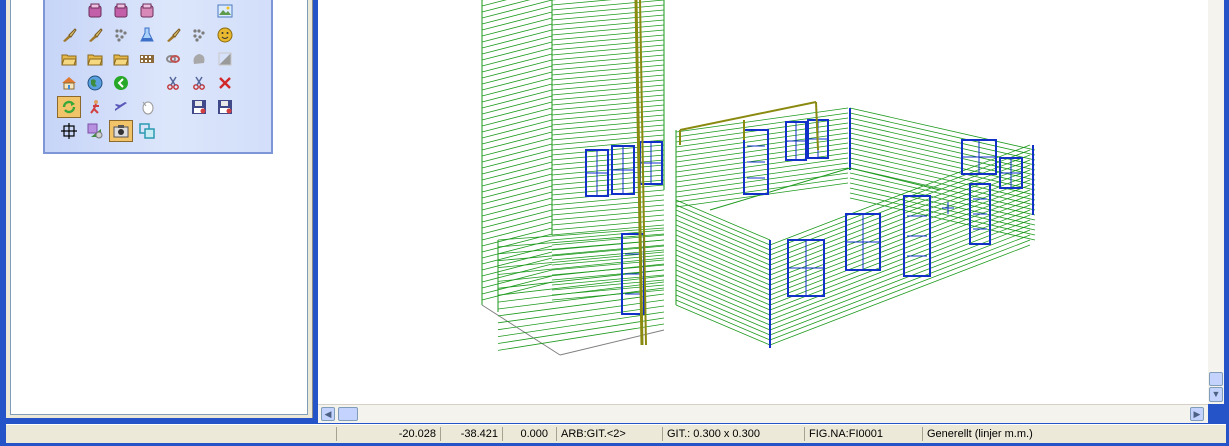 This screenshot has width=1229, height=446. I want to click on person-run-icon, so click(95, 107).